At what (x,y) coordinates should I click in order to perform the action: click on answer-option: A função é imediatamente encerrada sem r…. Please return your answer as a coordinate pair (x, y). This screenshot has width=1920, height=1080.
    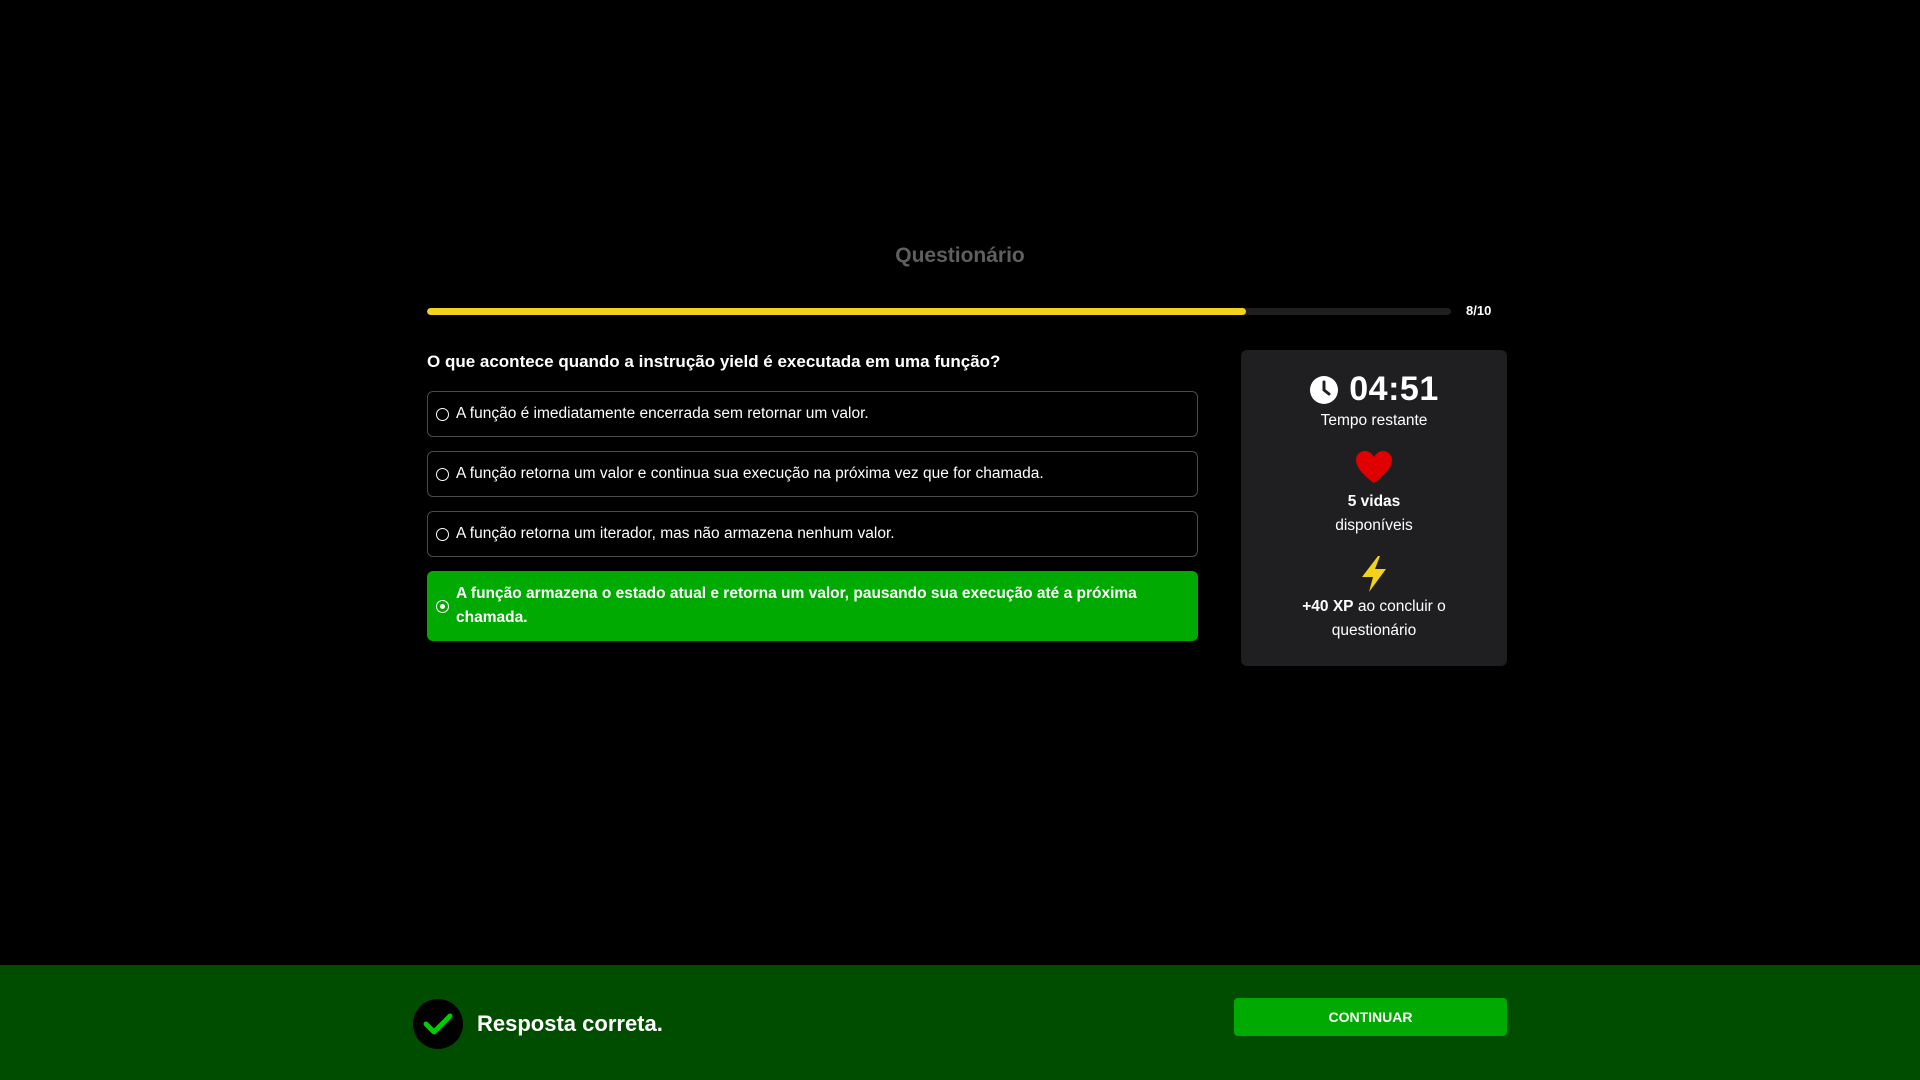
    Looking at the image, I should click on (812, 414).